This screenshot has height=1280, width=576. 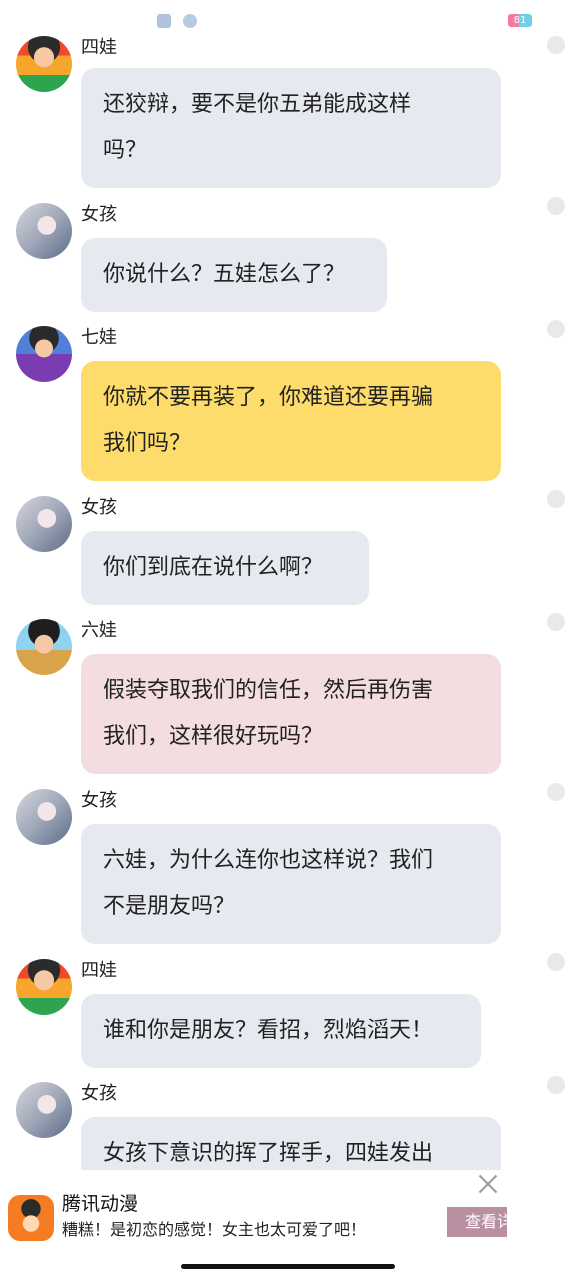 What do you see at coordinates (488, 1184) in the screenshot?
I see `close-icon` at bounding box center [488, 1184].